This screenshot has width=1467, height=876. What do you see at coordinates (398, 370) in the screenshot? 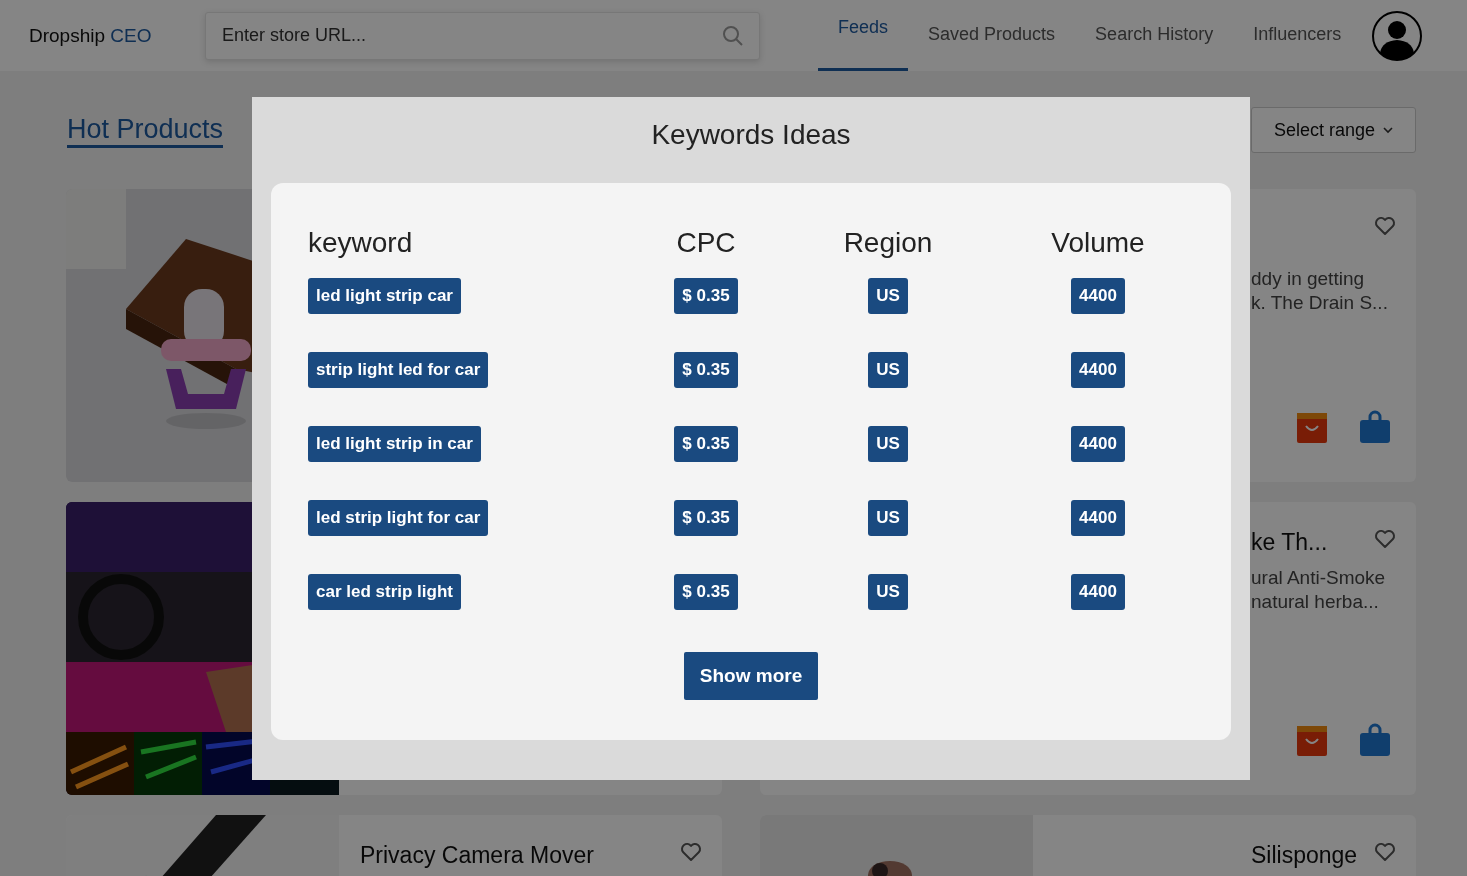
I see `keyword-tag: strip light led for car` at bounding box center [398, 370].